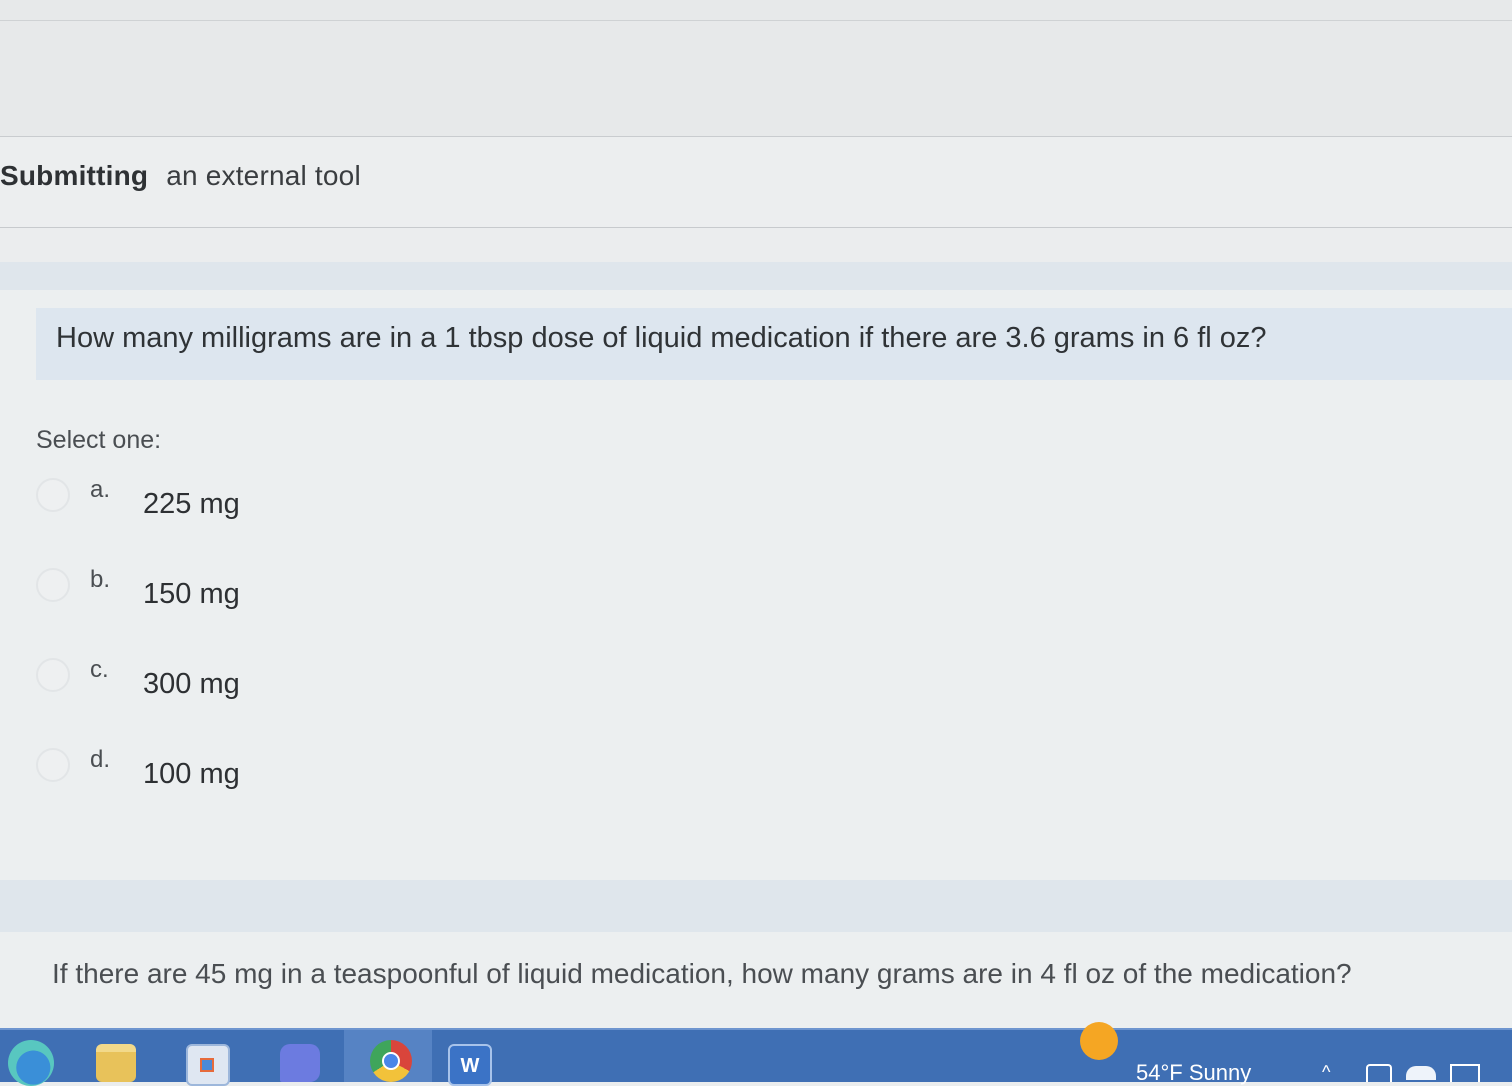 The image size is (1512, 1086). Describe the element at coordinates (100, 759) in the screenshot. I see `option-letter: d.` at that location.